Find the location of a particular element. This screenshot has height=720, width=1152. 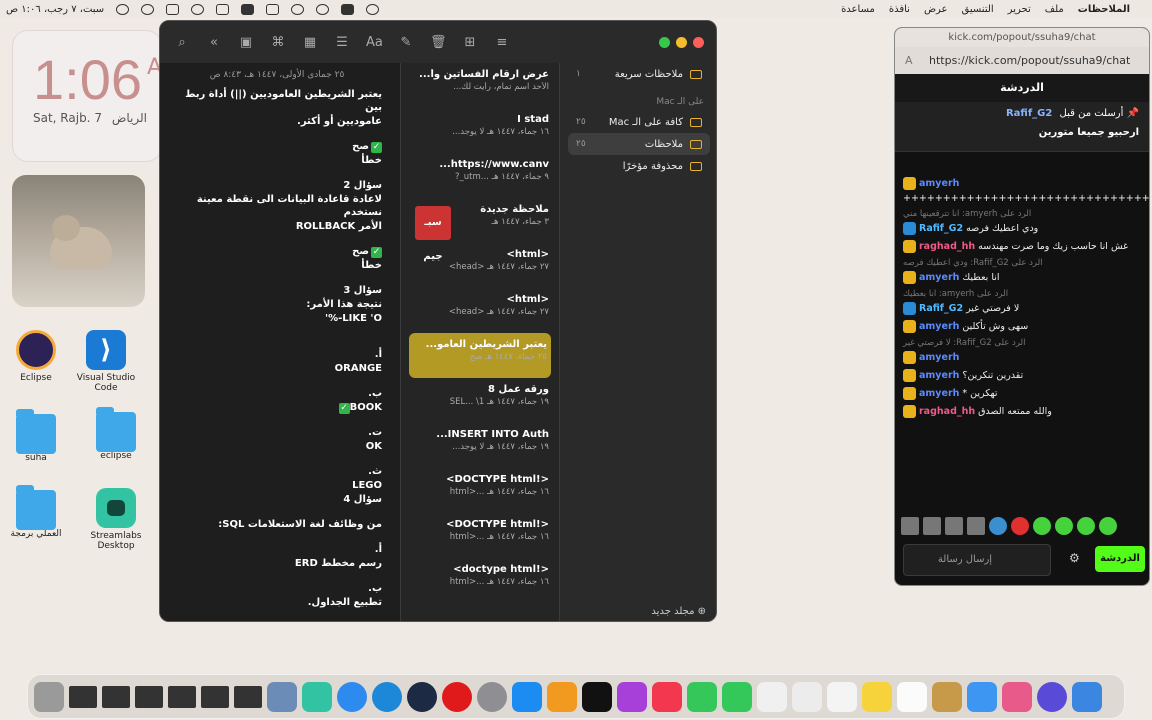

streamlabs-status-icon is located at coordinates (348, 9).